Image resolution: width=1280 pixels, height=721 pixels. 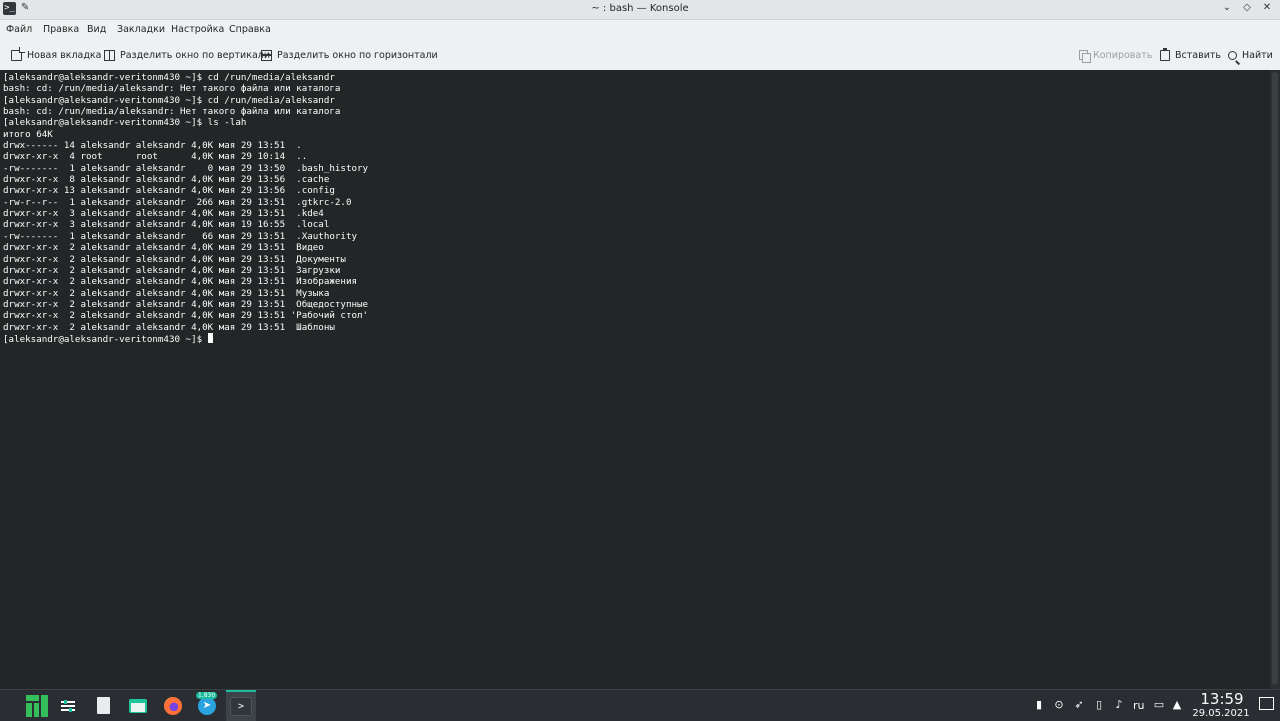 I want to click on find-label: Найти, so click(x=1257, y=55).